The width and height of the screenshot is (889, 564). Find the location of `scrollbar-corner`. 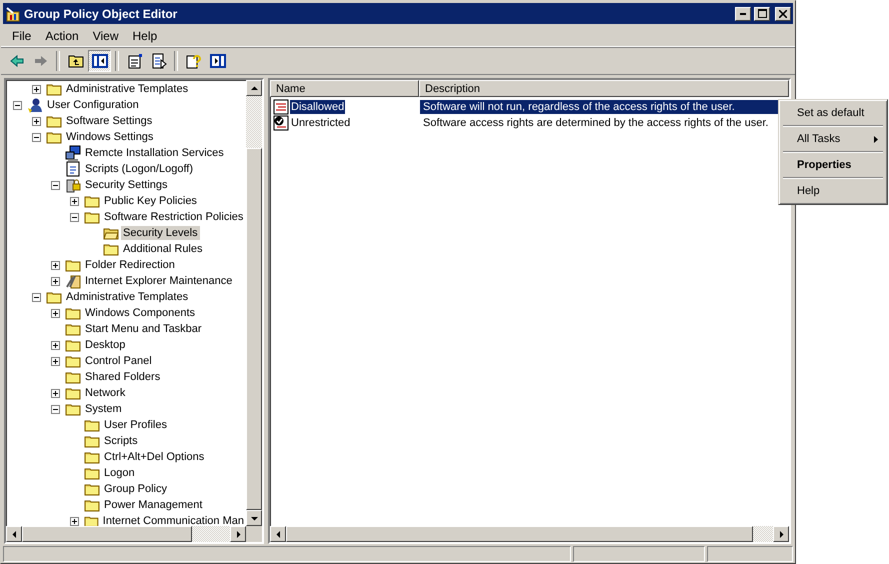

scrollbar-corner is located at coordinates (254, 534).